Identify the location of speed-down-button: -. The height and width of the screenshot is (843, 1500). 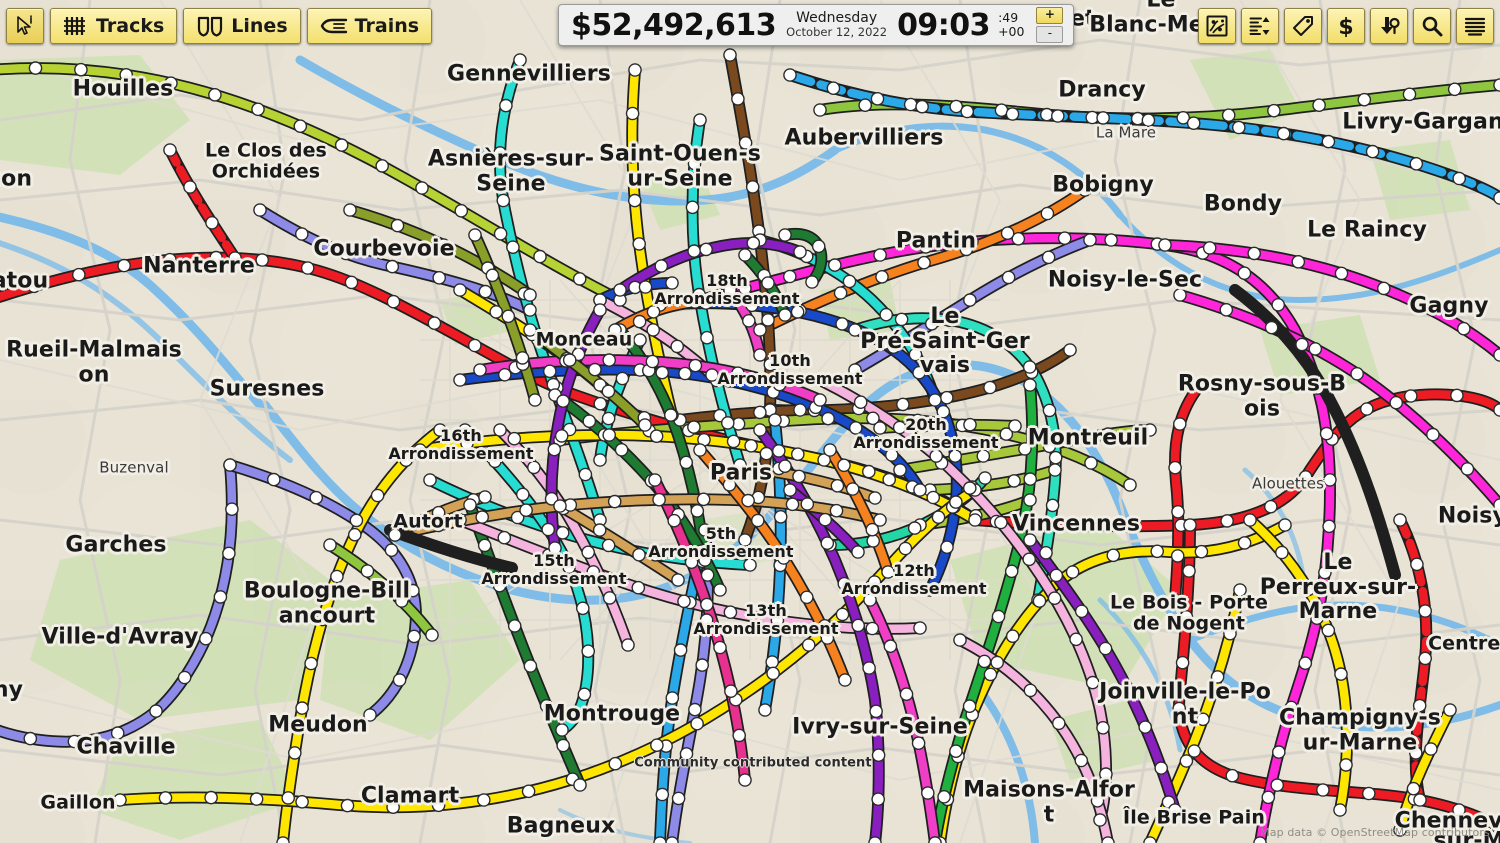
(1050, 34).